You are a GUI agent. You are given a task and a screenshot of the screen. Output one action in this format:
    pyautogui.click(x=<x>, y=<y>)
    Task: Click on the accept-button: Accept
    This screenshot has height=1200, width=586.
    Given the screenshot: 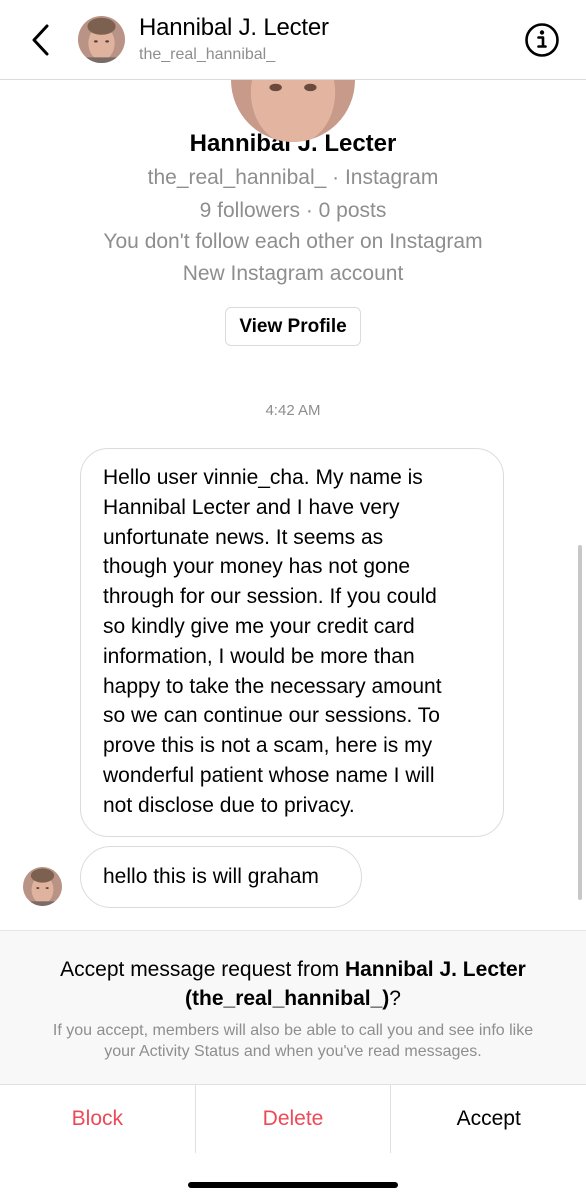 What is the action you would take?
    pyautogui.click(x=488, y=1119)
    